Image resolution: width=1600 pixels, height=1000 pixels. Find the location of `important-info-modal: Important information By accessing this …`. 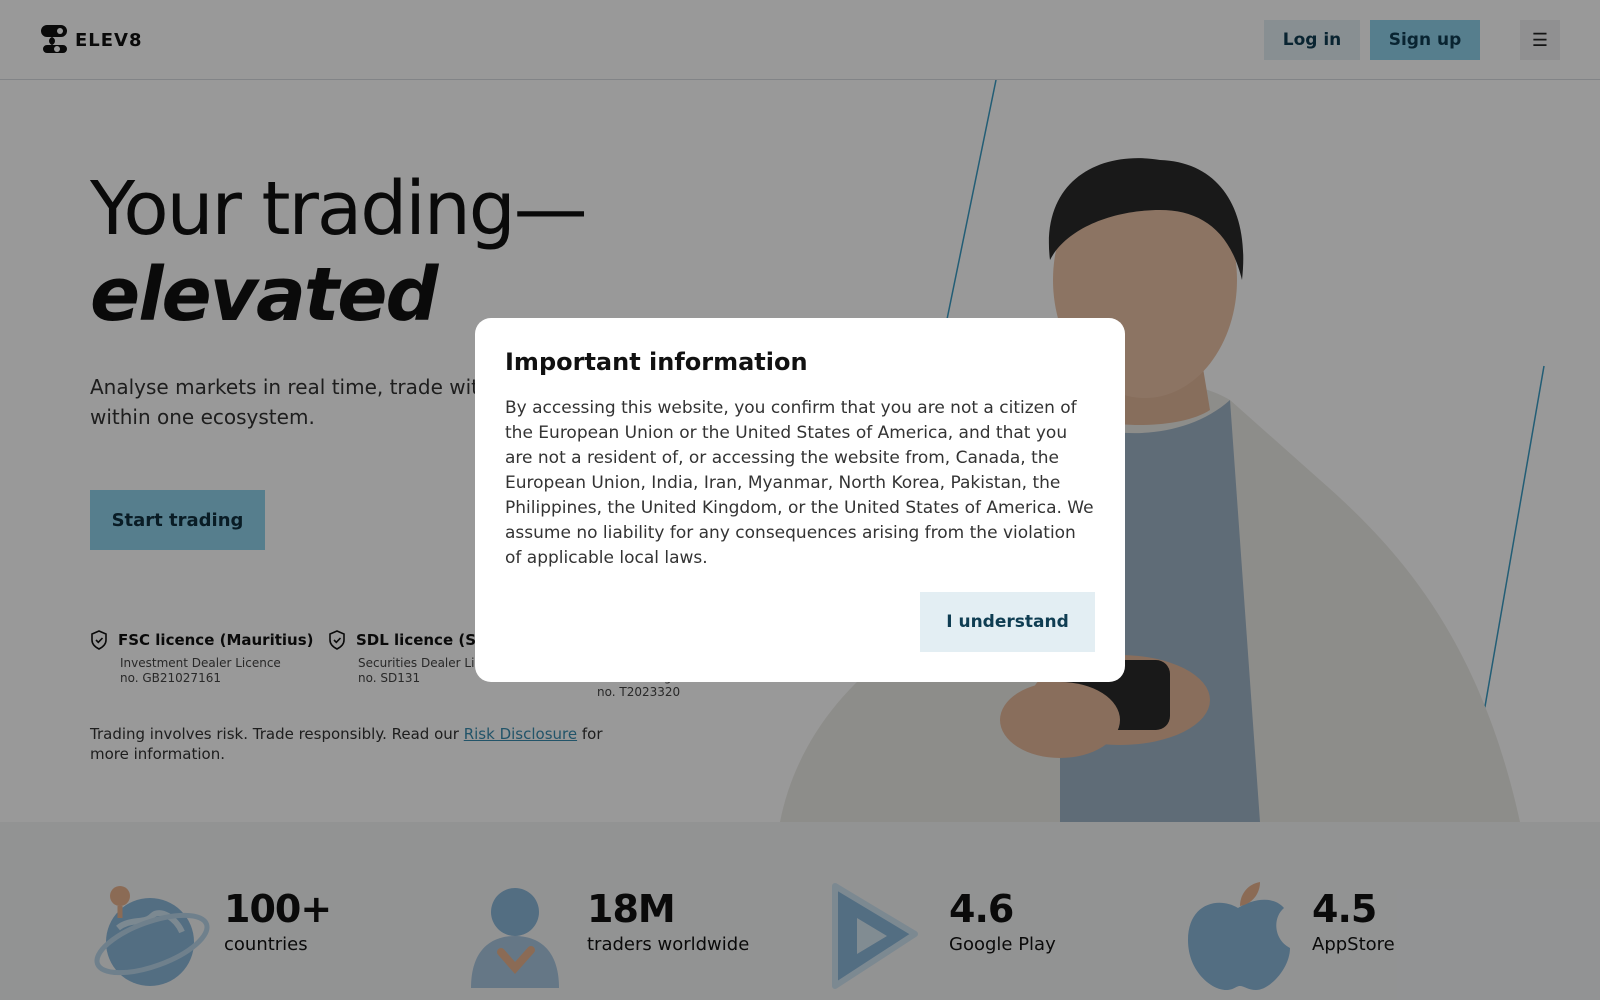

important-info-modal: Important information By accessing this … is located at coordinates (800, 500).